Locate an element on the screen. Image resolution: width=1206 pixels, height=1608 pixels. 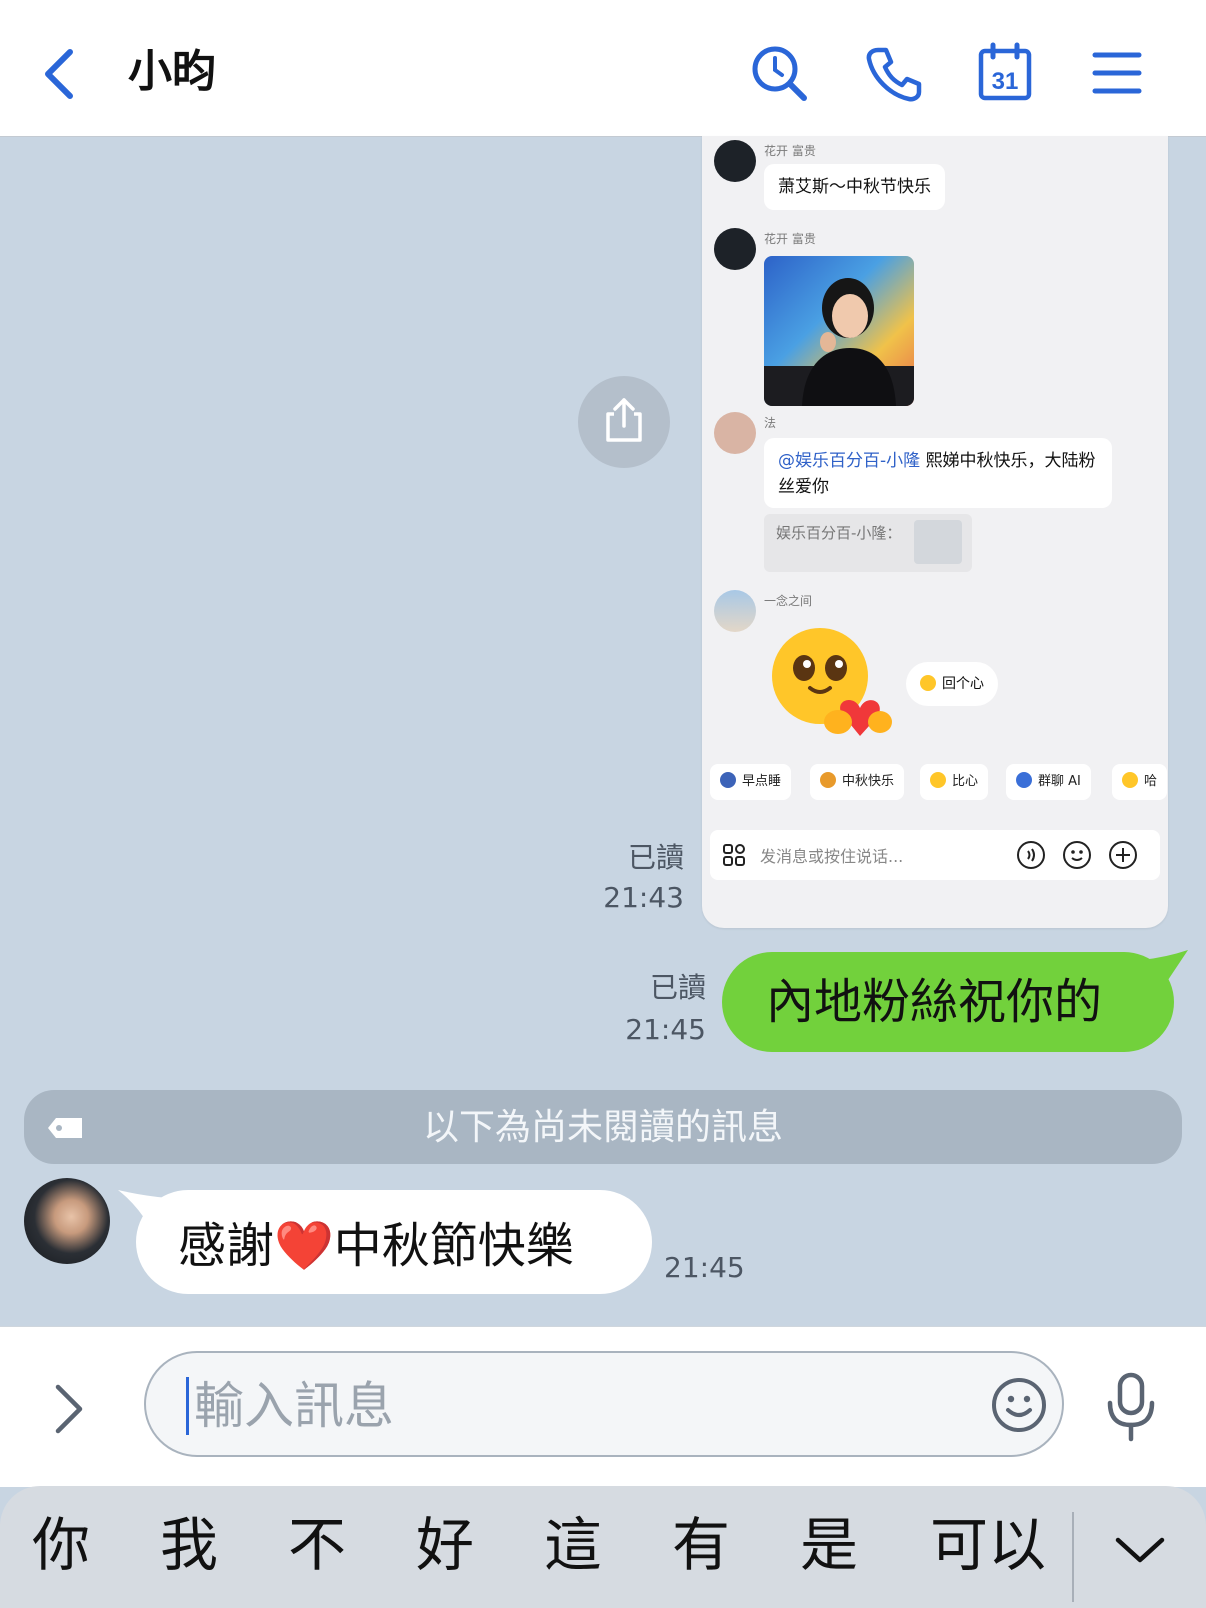
heart-hug-emoji-icon is located at coordinates (832, 682).